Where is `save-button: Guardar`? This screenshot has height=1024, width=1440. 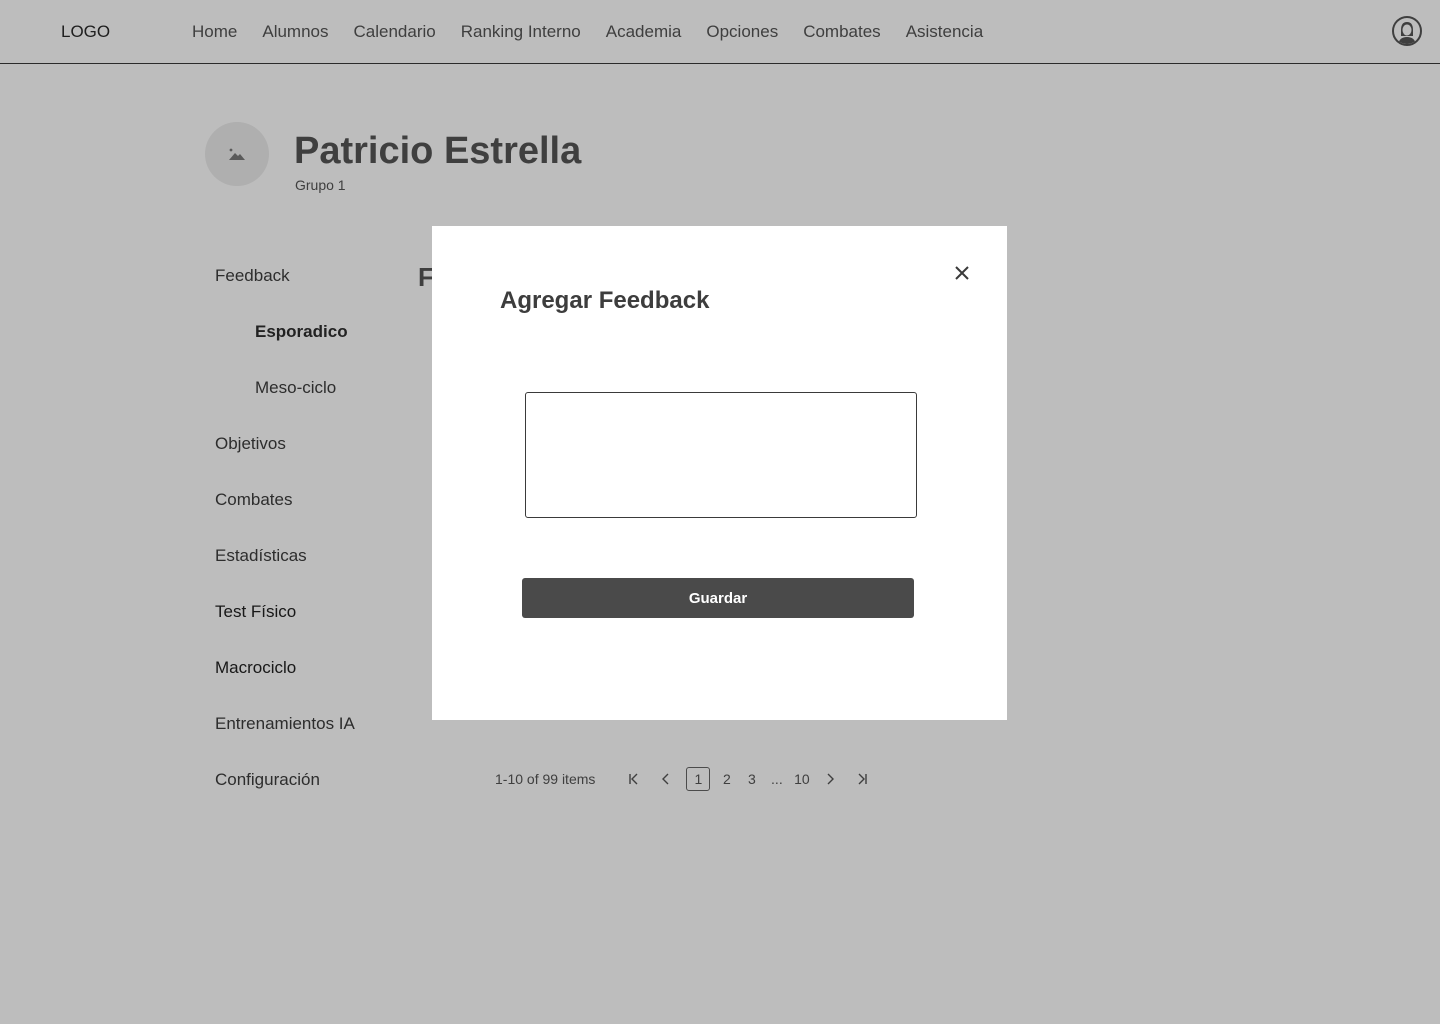 save-button: Guardar is located at coordinates (718, 598).